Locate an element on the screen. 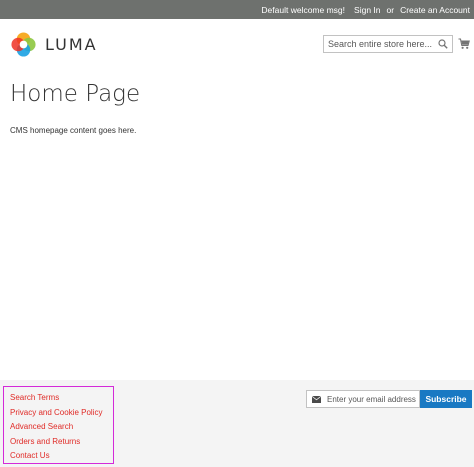  newsletter-email-box is located at coordinates (363, 399).